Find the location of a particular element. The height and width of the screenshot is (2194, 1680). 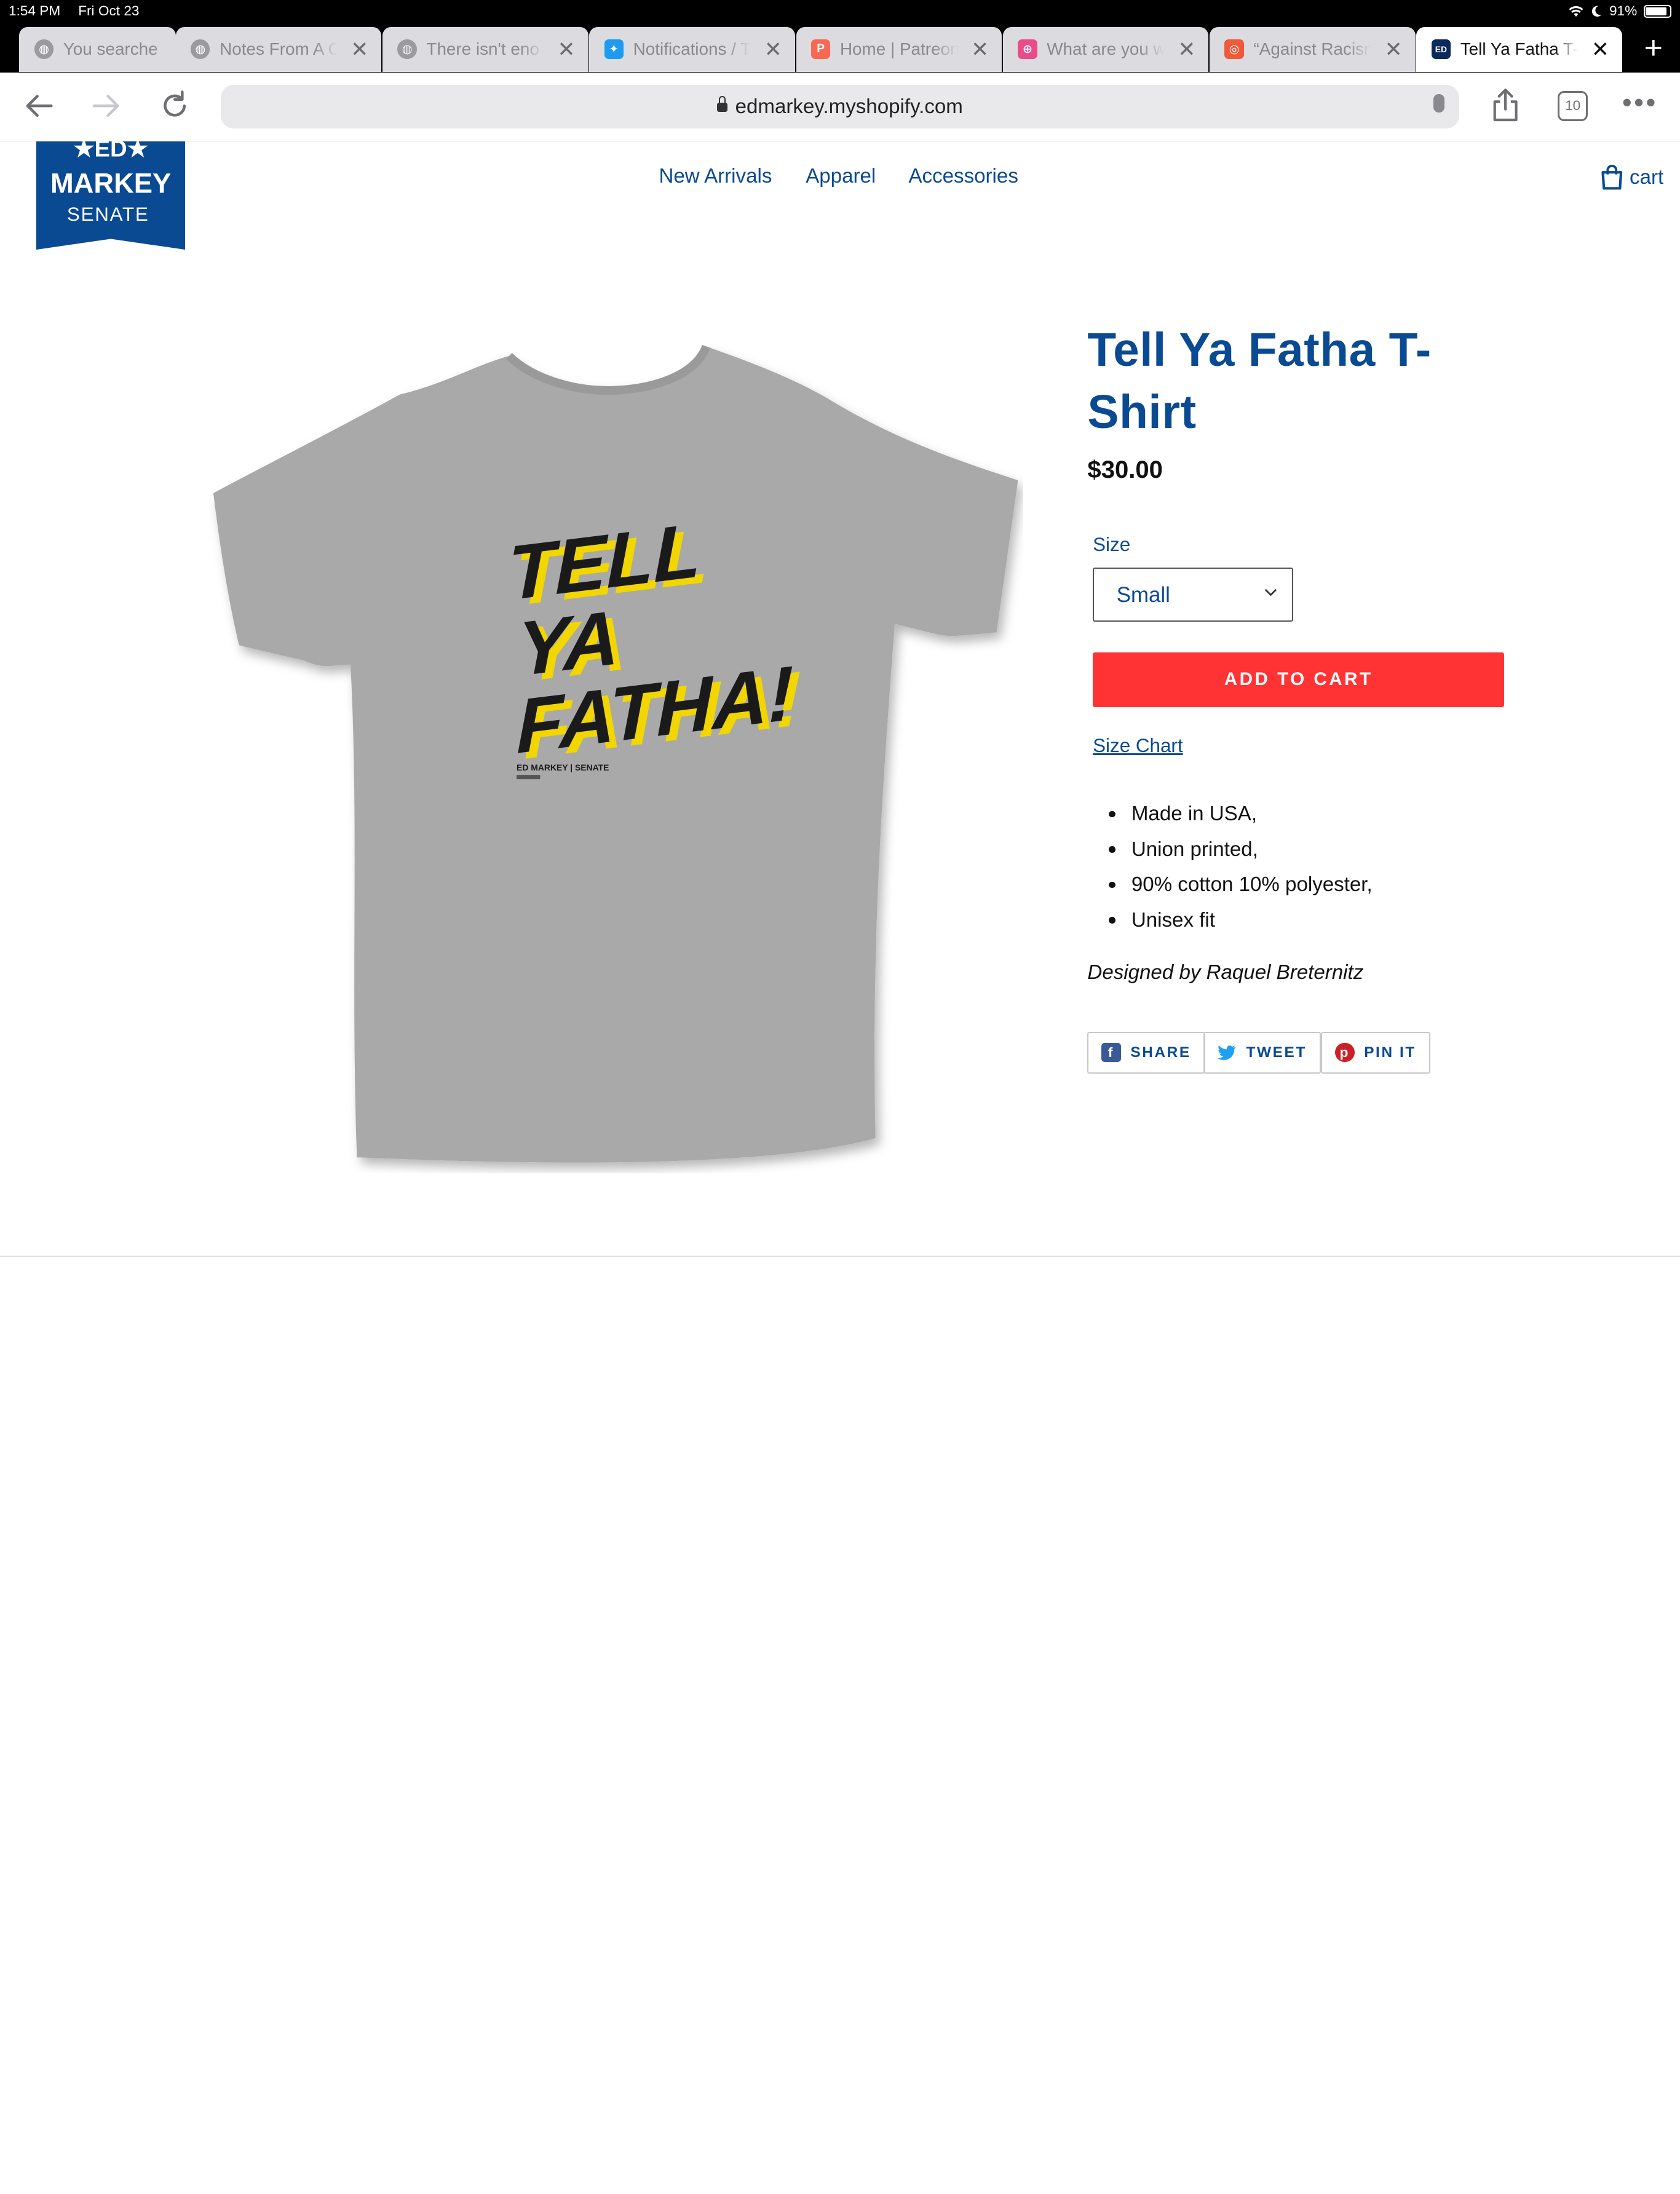

share-label: SHARE is located at coordinates (1160, 1052).